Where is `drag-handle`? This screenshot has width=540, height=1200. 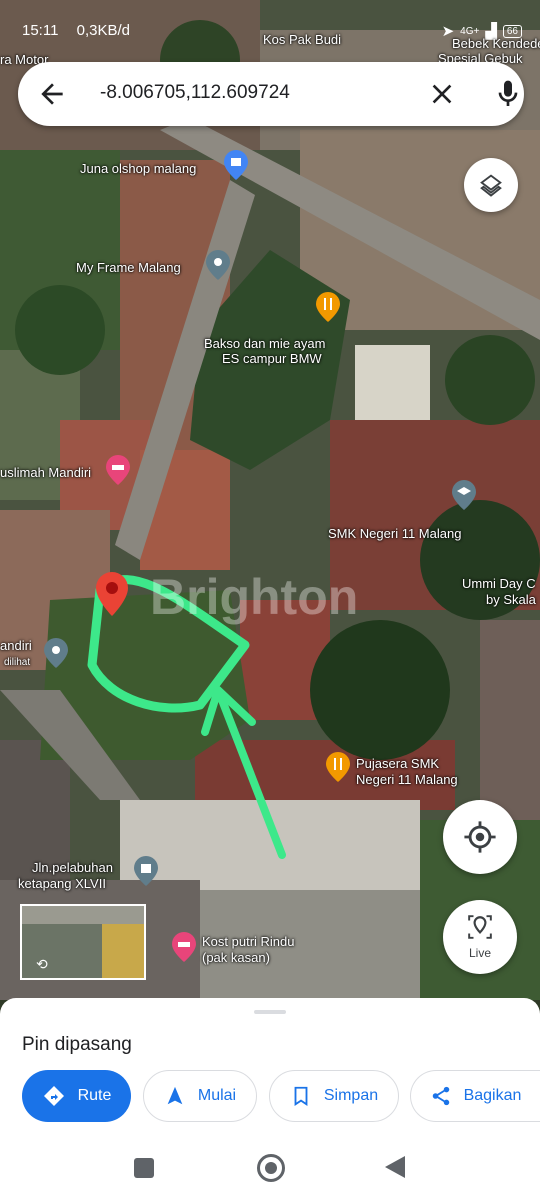 drag-handle is located at coordinates (270, 1012).